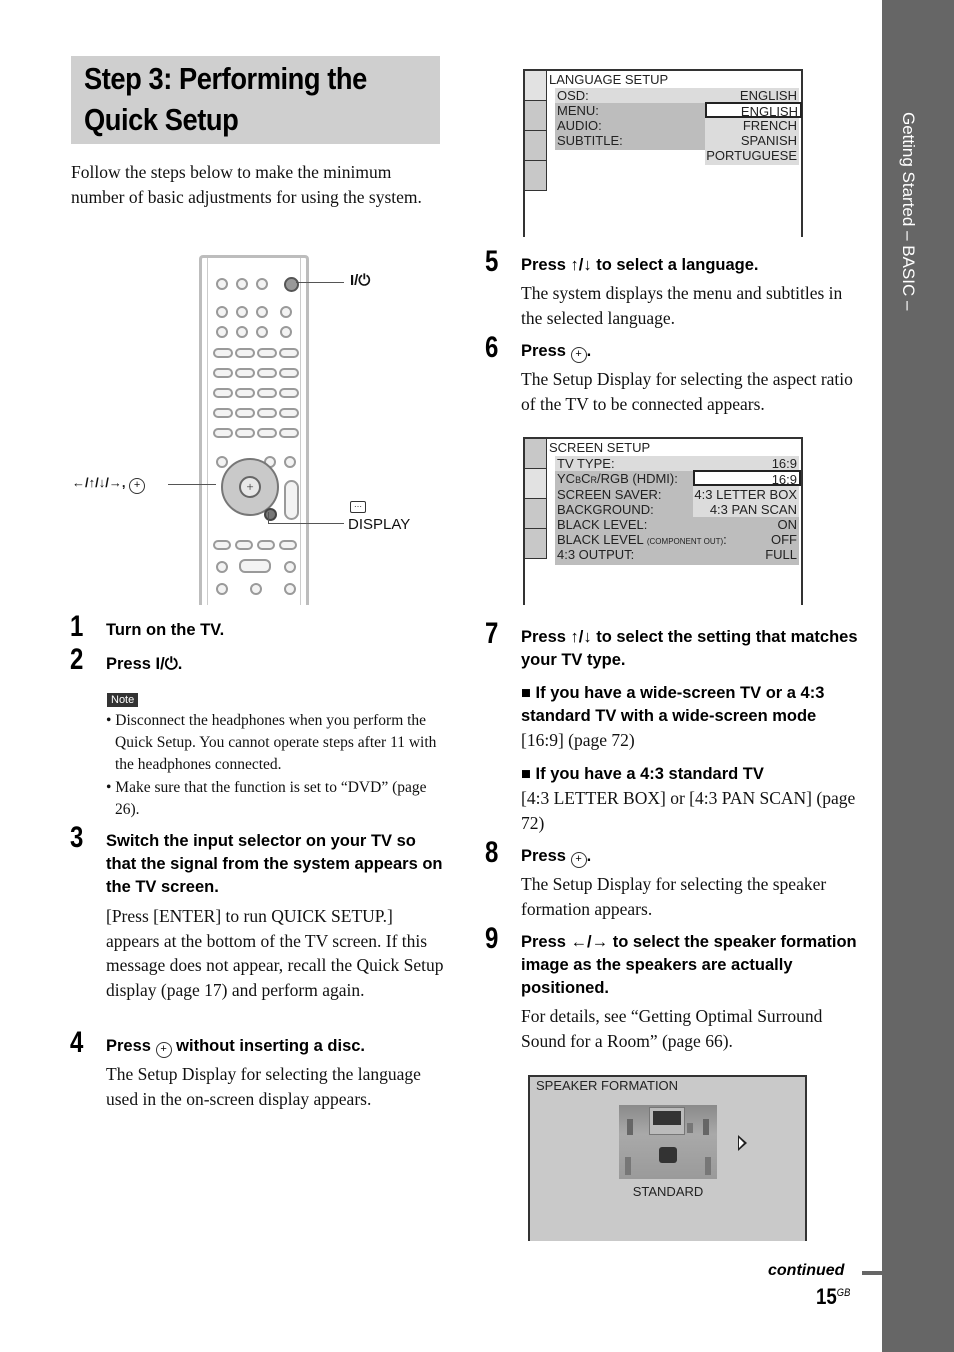 Image resolution: width=954 pixels, height=1352 pixels. I want to click on step-number: 2, so click(77, 659).